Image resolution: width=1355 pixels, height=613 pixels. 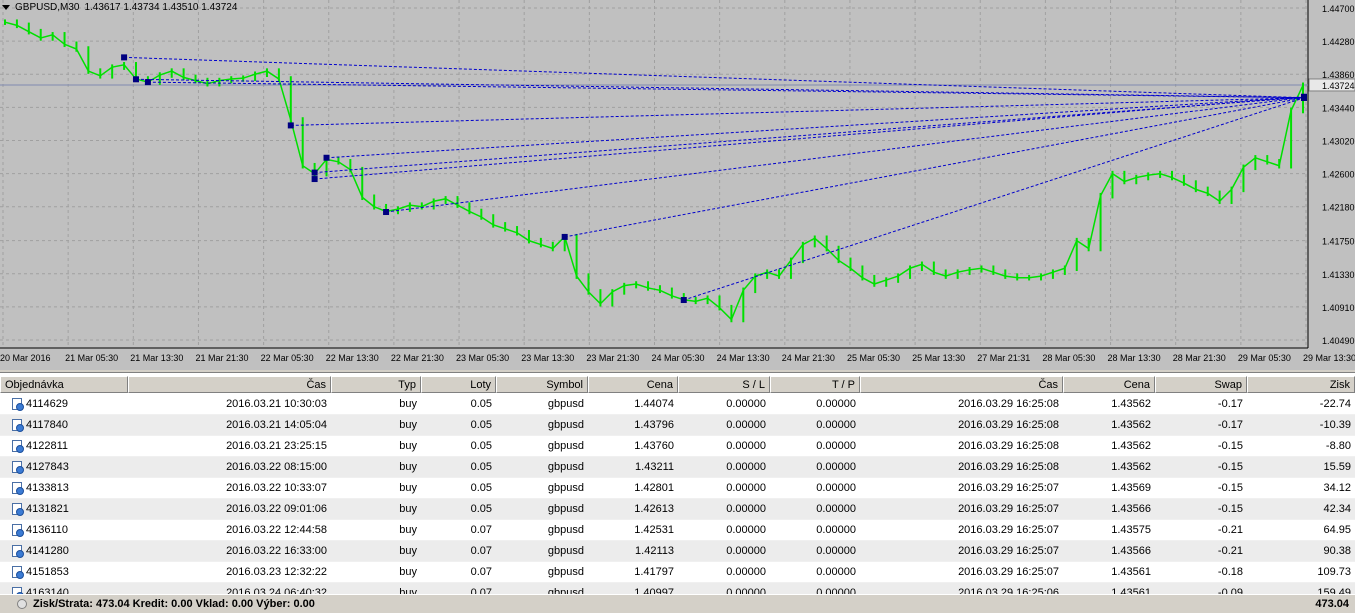 What do you see at coordinates (64, 467) in the screenshot?
I see `order-cell: 4127843` at bounding box center [64, 467].